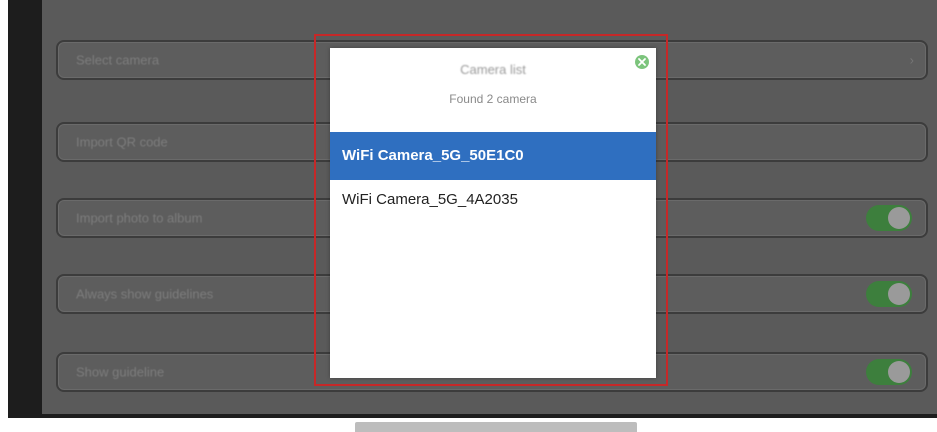  Describe the element at coordinates (139, 218) in the screenshot. I see `setting-label: Import photo to album` at that location.